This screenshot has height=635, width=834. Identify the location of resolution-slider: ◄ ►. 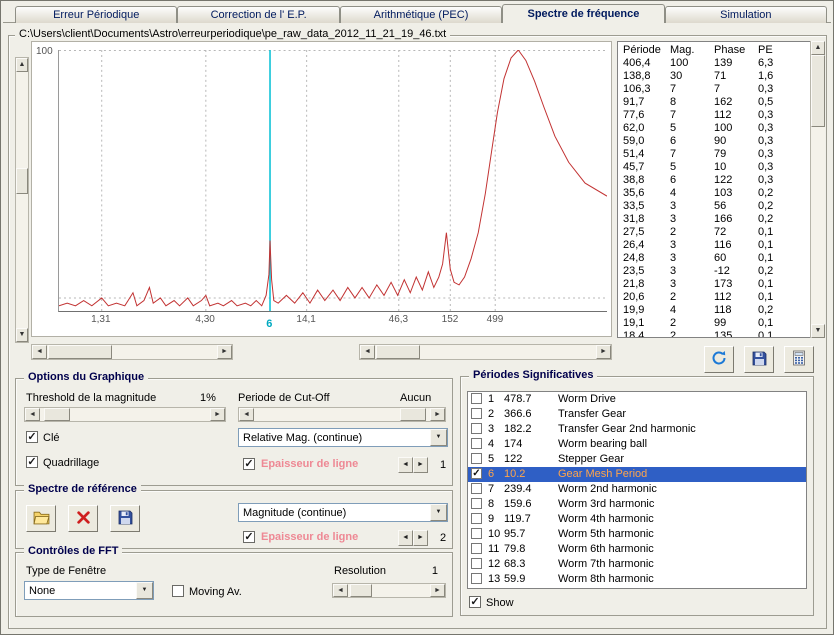
(389, 590).